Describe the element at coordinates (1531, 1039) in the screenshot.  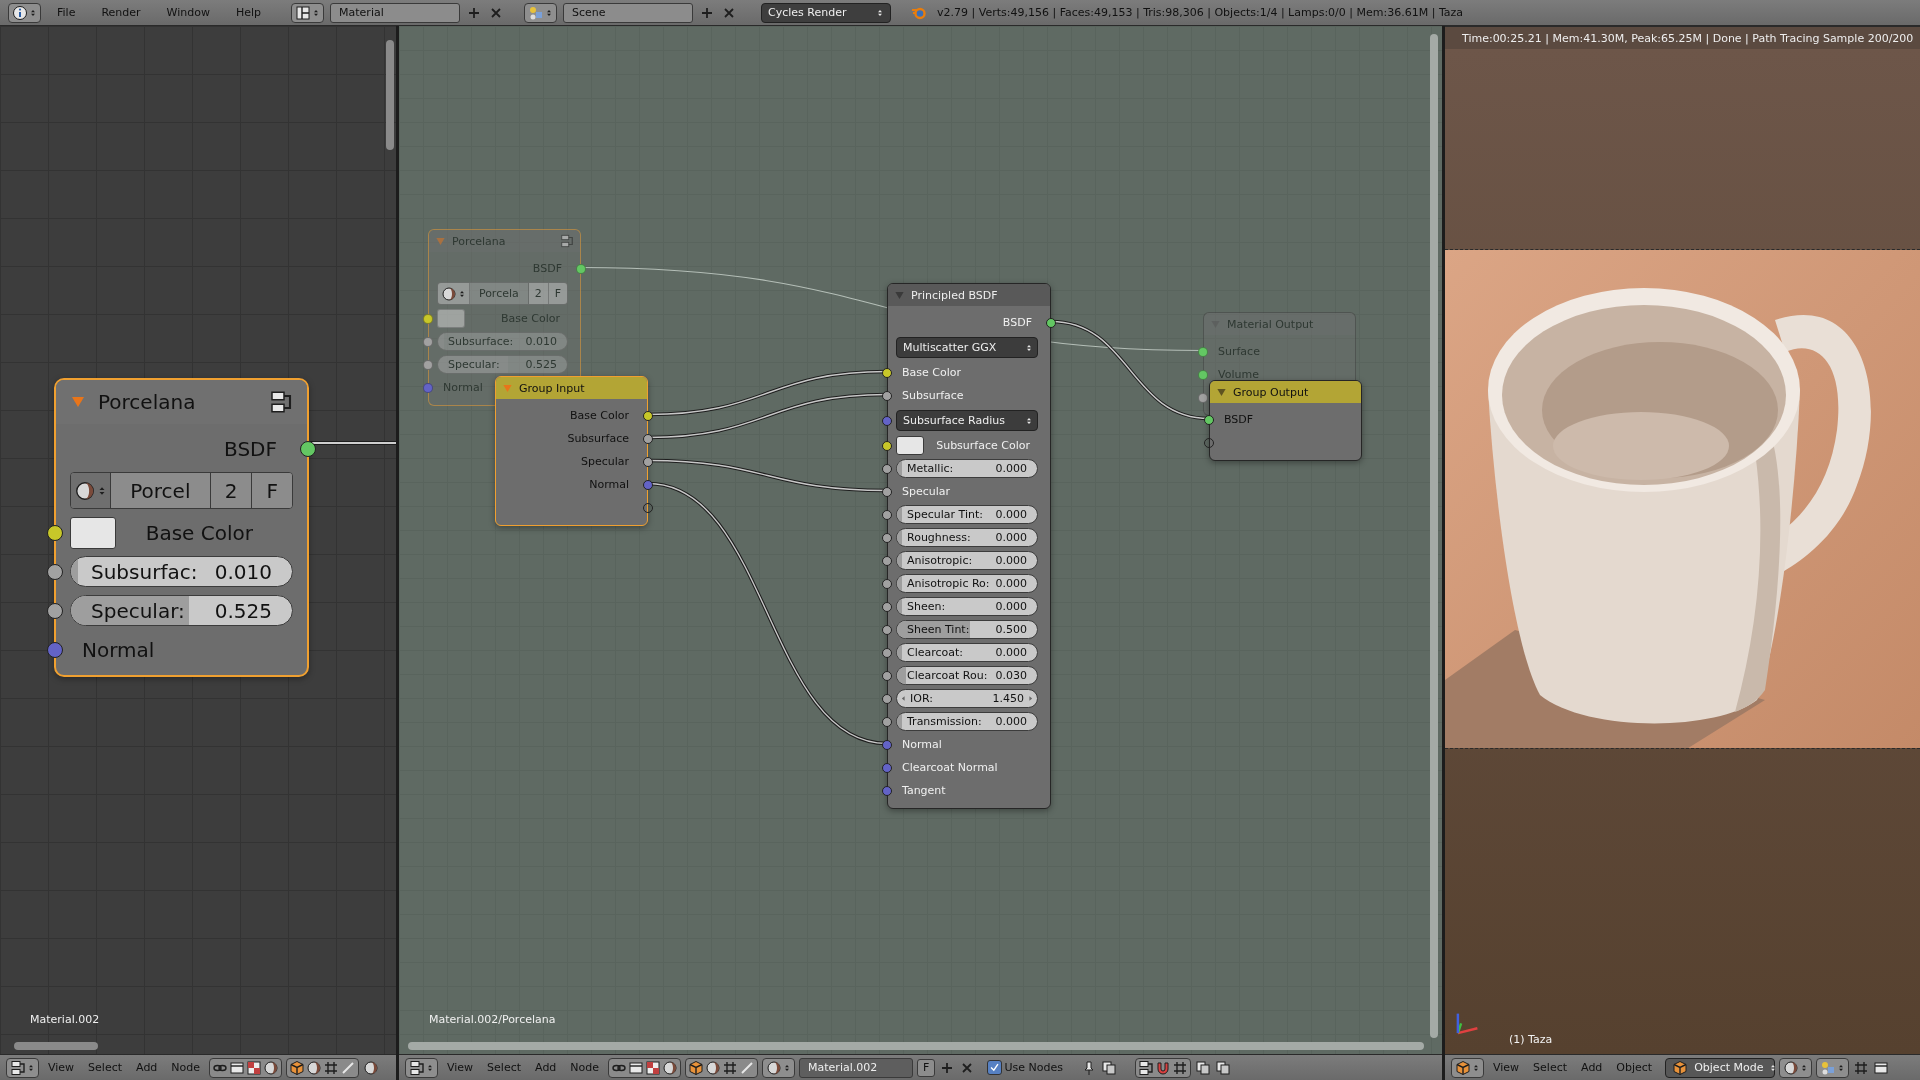
I see `object-label: (1) Taza` at that location.